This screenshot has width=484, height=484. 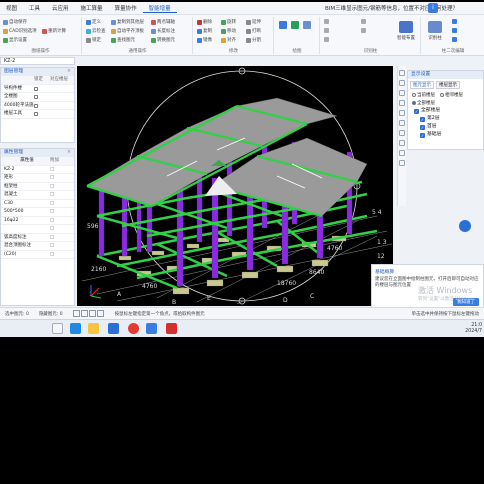 What do you see at coordinates (253, 40) in the screenshot?
I see `ribbon-split: 分割` at bounding box center [253, 40].